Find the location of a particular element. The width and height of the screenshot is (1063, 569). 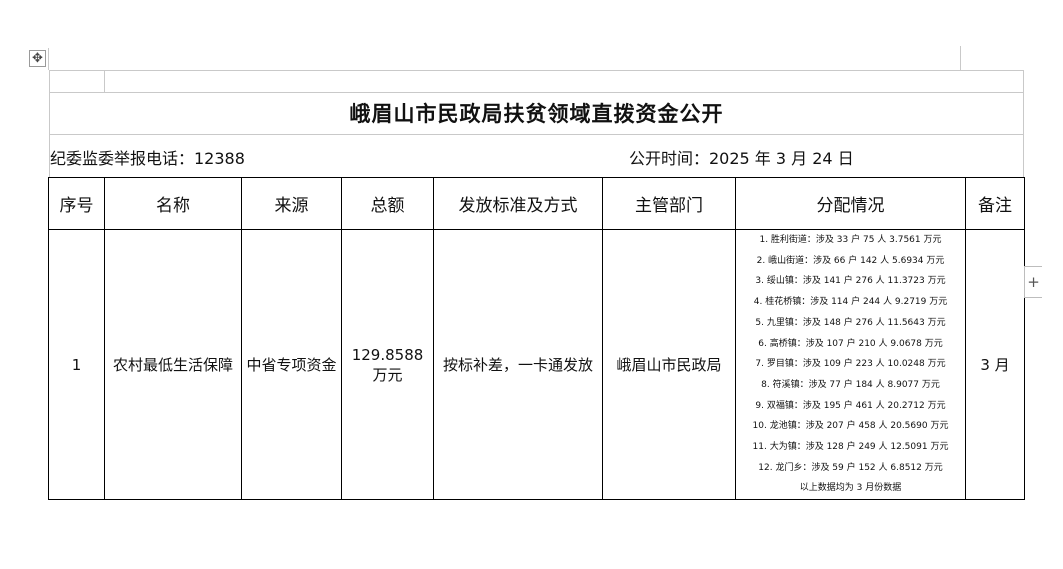

table-header-row: 序号 名称 来源 总额 发放标准及方式 主管部门 分配情况 备注 is located at coordinates (536, 203).